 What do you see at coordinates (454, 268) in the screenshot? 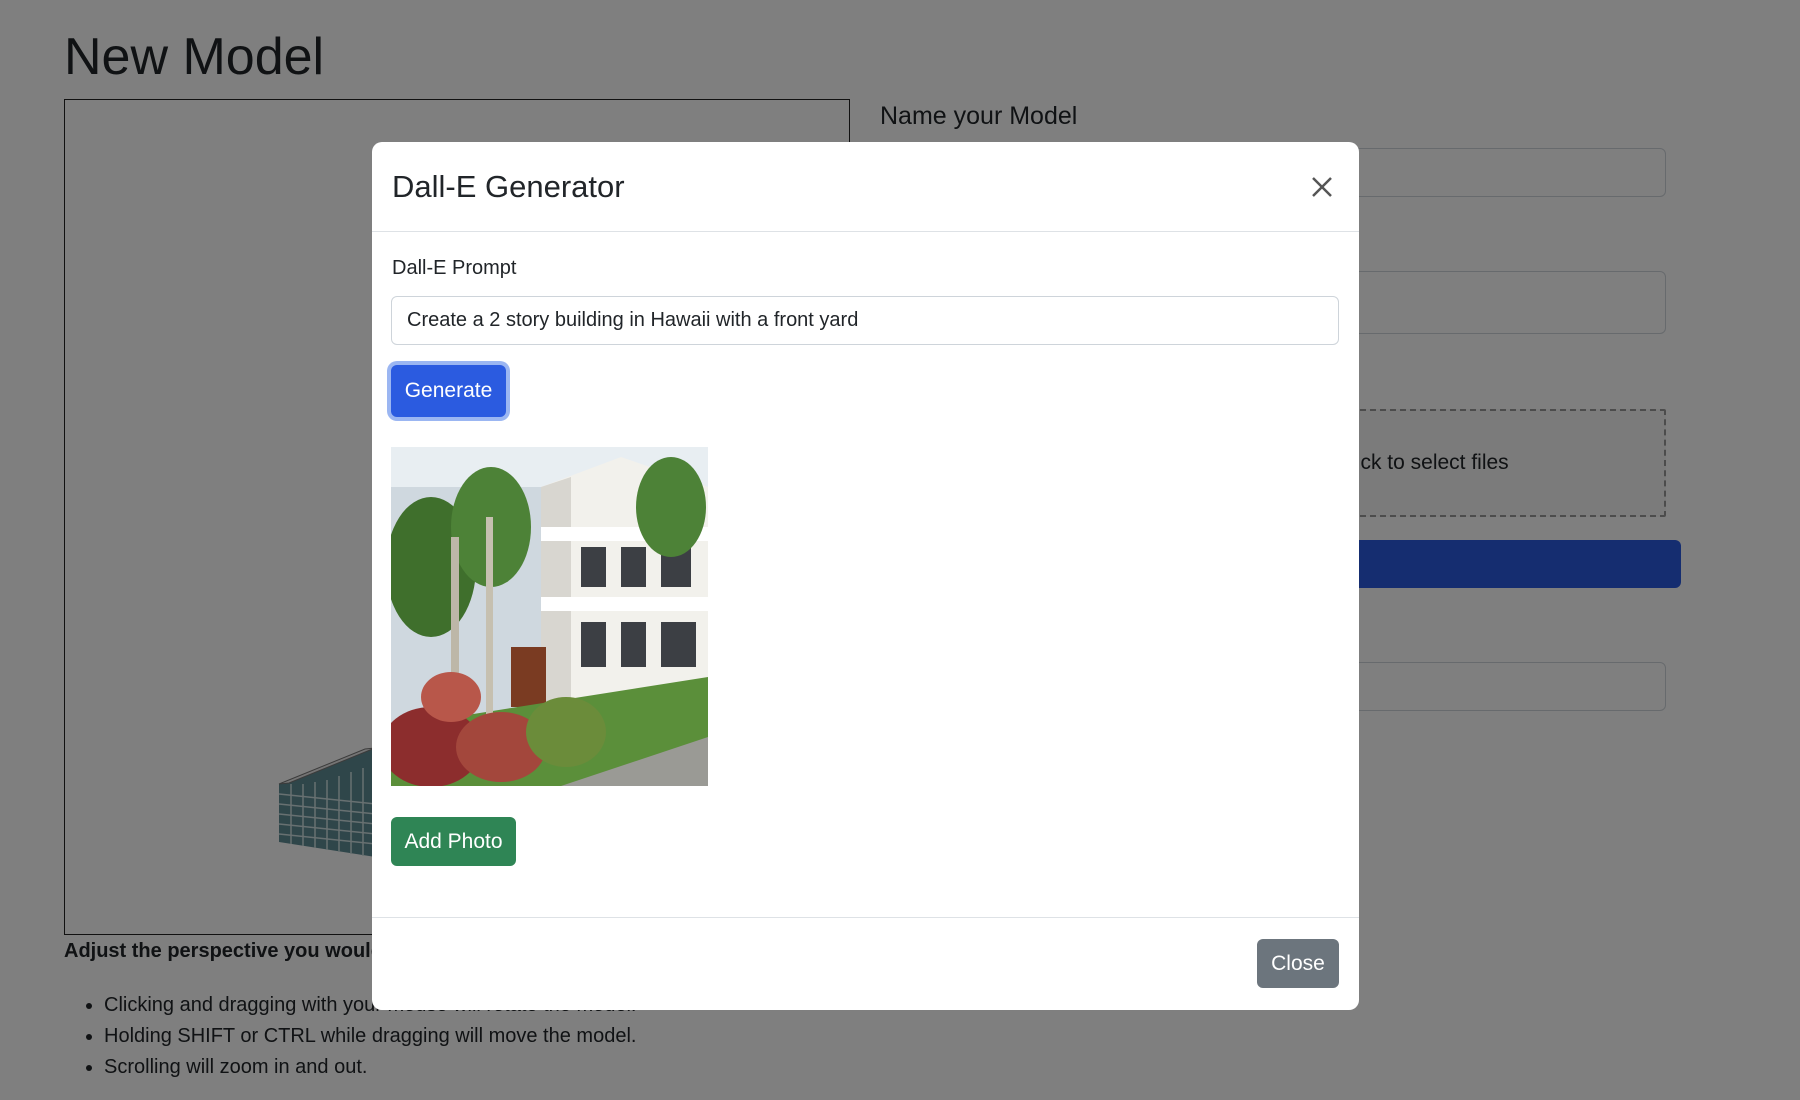
I see `prompt-label: Dall-E Prompt` at bounding box center [454, 268].